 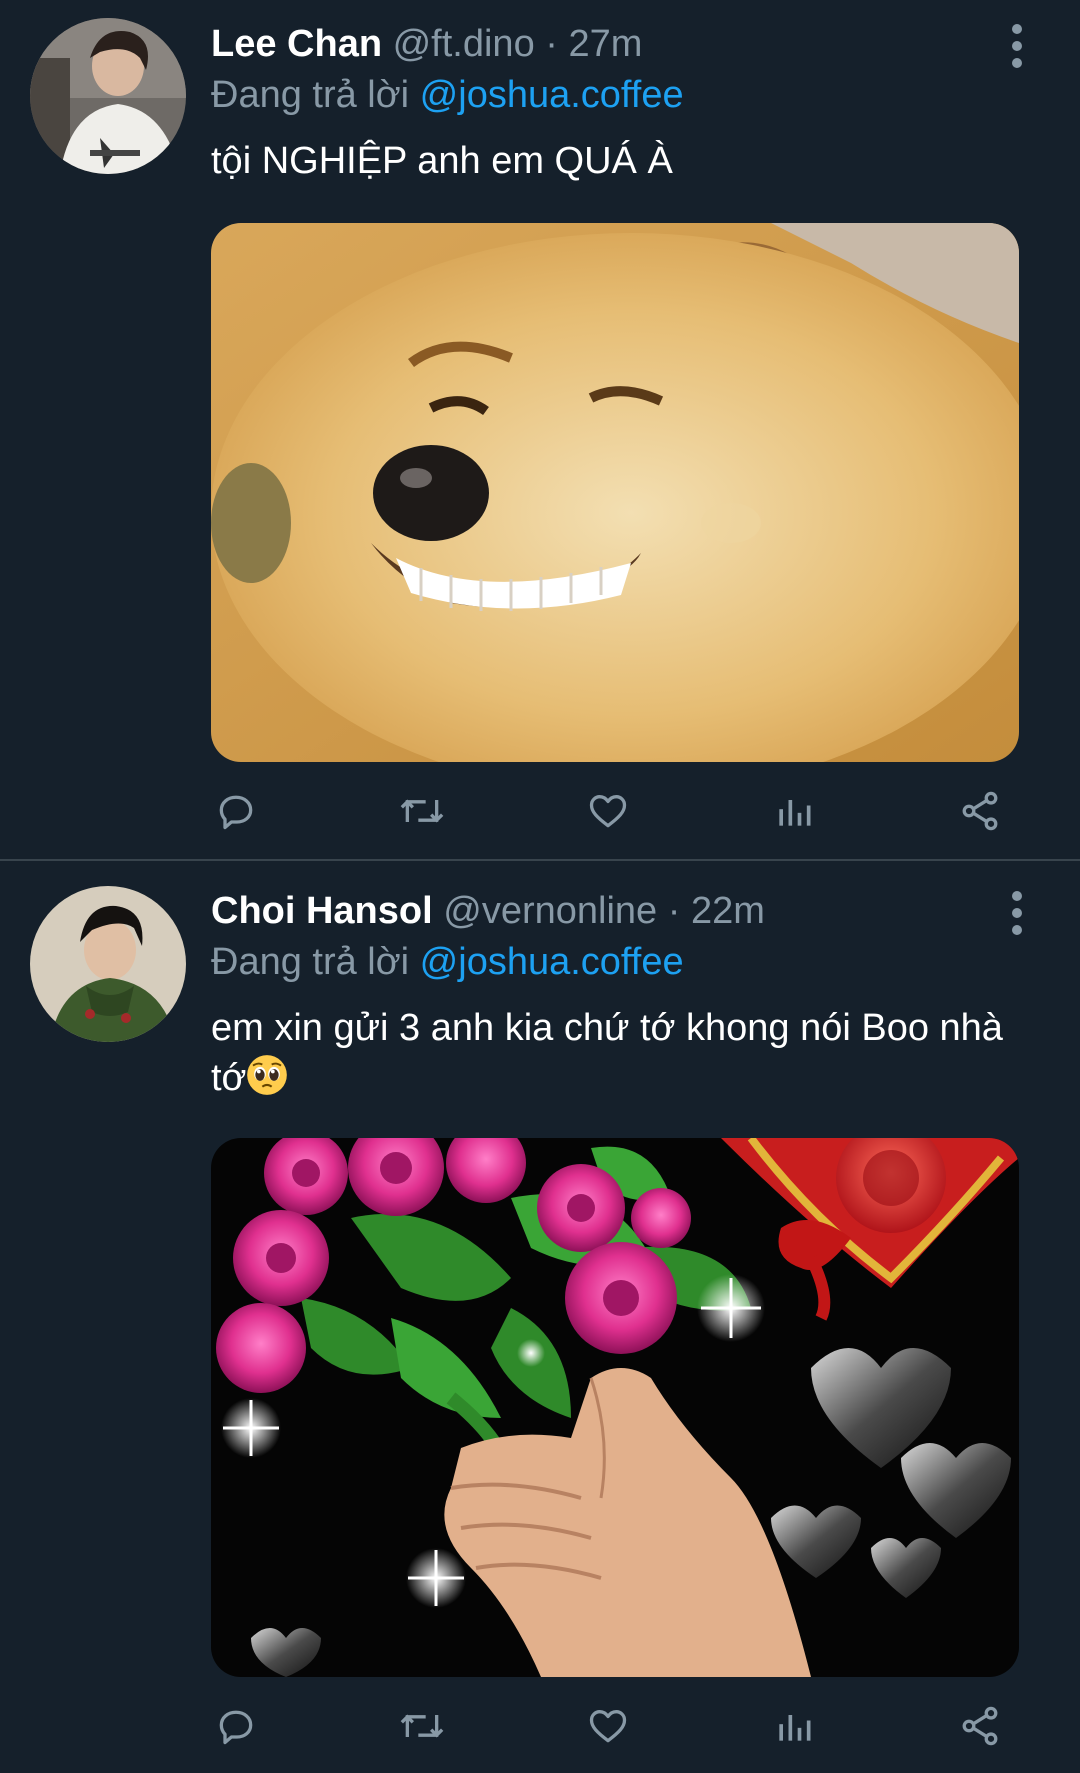 What do you see at coordinates (322, 911) in the screenshot?
I see `display-name: Choi Hansol` at bounding box center [322, 911].